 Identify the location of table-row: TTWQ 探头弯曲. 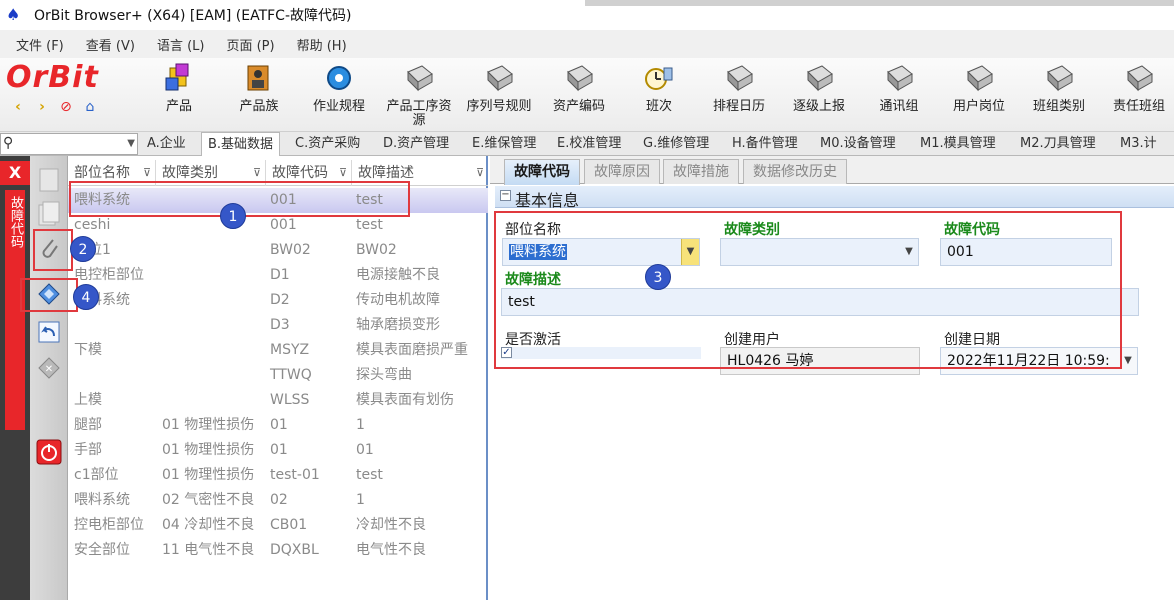
(278, 375).